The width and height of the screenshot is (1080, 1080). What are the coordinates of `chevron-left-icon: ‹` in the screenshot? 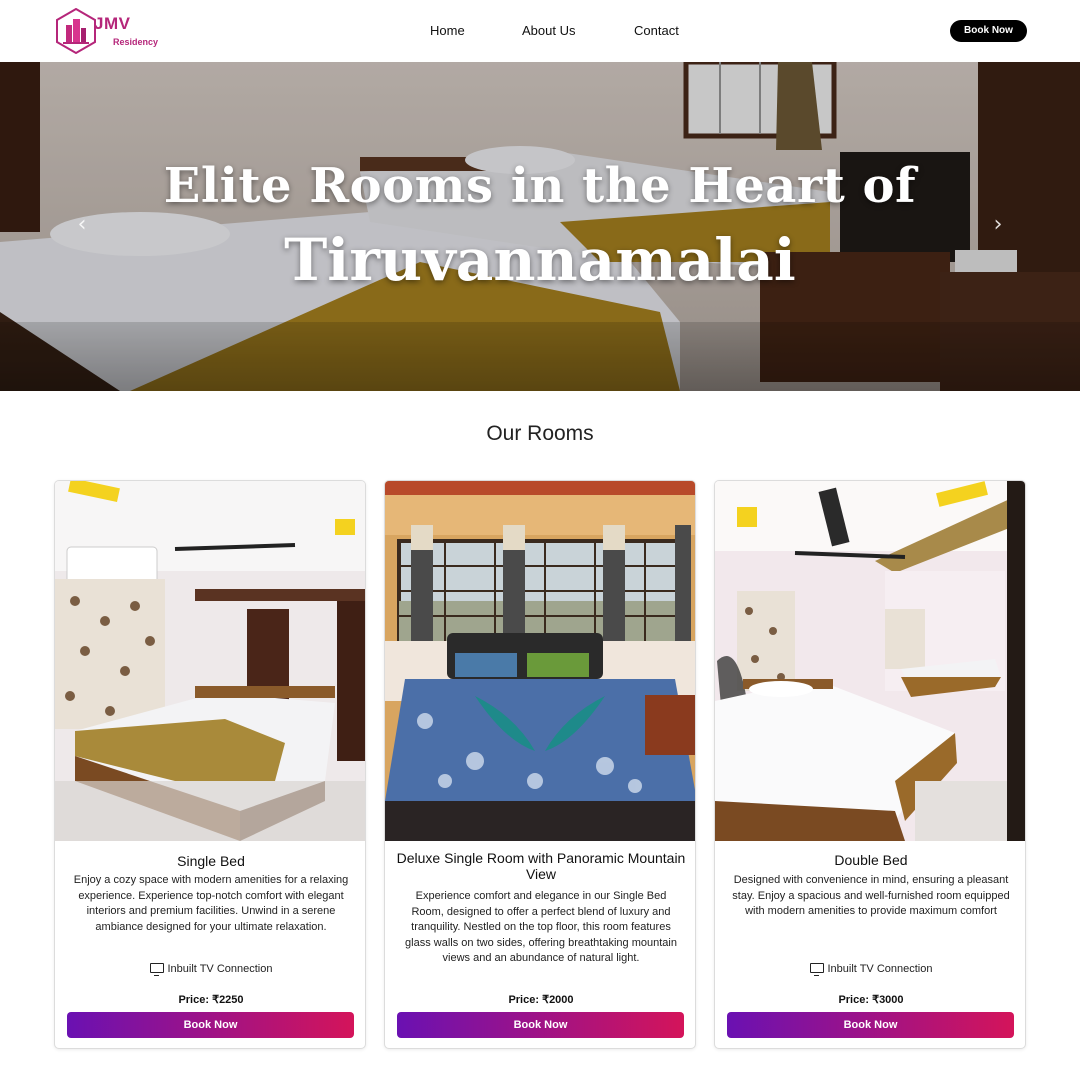 It's located at (82, 225).